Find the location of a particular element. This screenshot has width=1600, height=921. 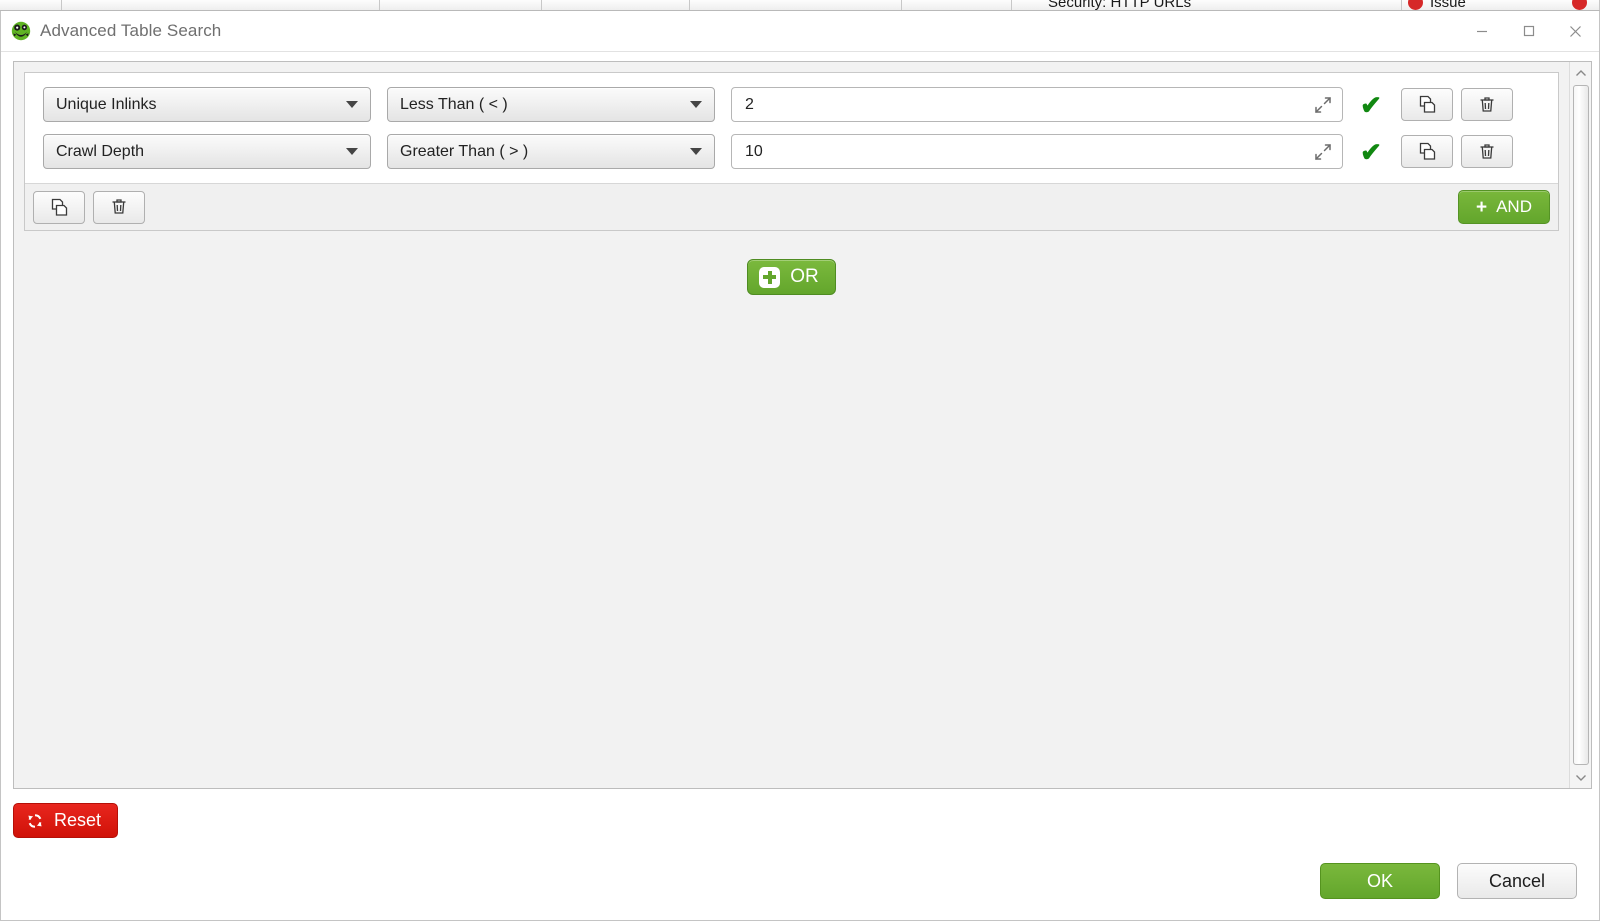

and-button-label: AND is located at coordinates (1514, 206).